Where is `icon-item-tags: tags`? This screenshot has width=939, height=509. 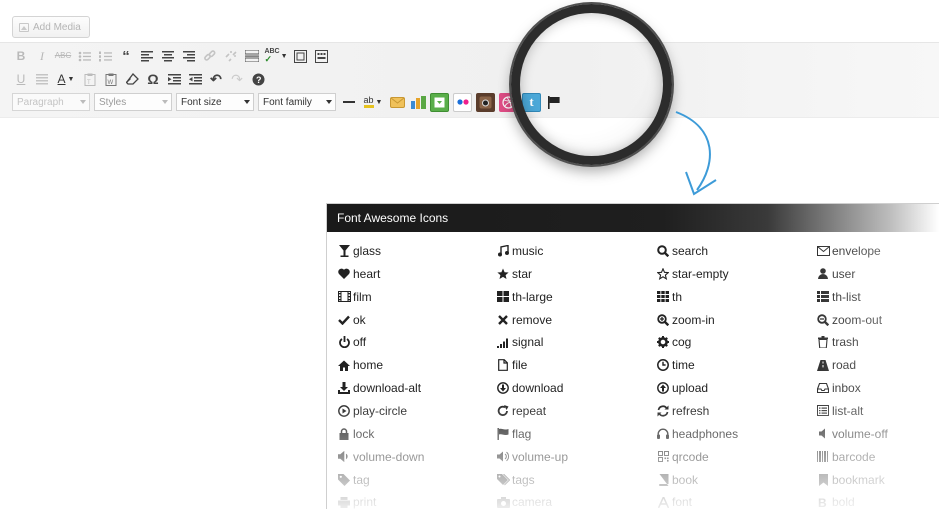 icon-item-tags: tags is located at coordinates (515, 480).